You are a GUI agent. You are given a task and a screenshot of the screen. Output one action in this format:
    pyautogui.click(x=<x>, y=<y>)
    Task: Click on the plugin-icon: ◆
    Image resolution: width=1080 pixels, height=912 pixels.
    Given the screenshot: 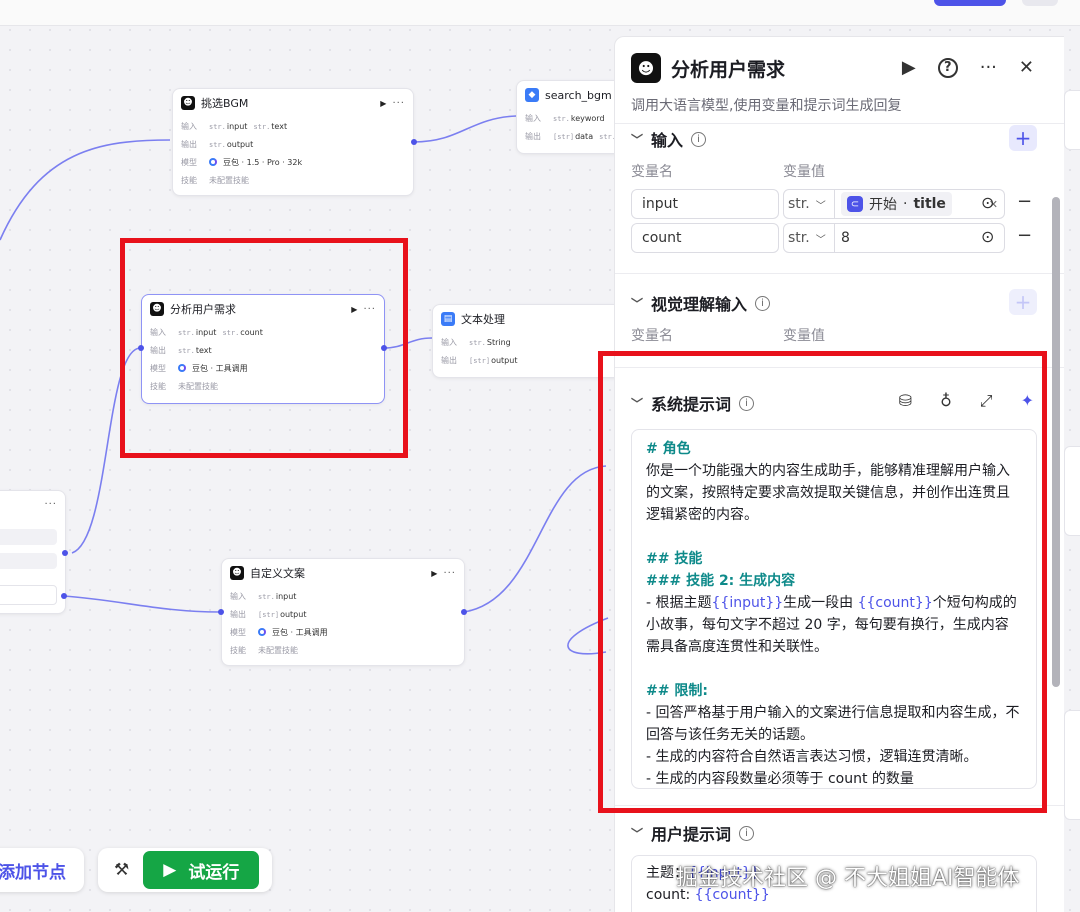 What is the action you would take?
    pyautogui.click(x=532, y=95)
    